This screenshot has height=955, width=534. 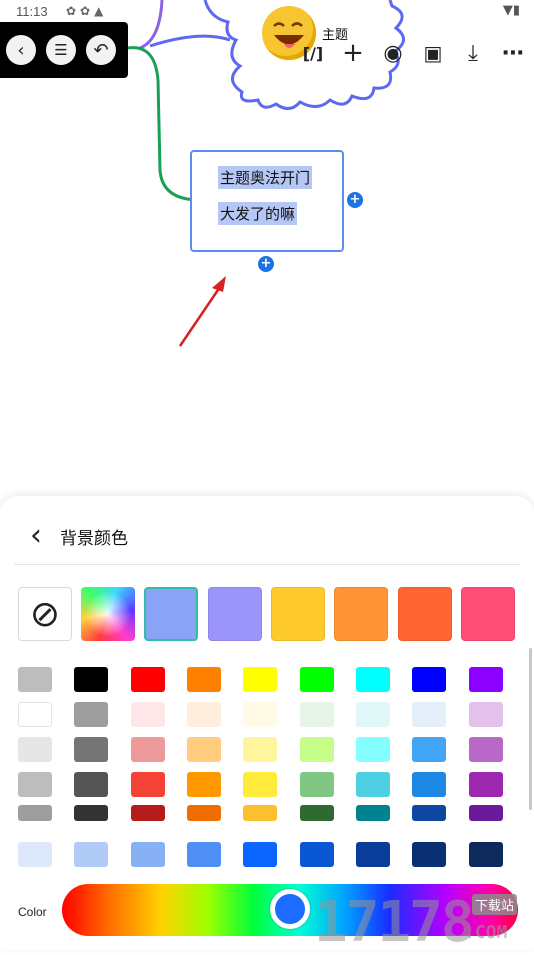 What do you see at coordinates (495, 904) in the screenshot?
I see `watermark-tag: 下载站` at bounding box center [495, 904].